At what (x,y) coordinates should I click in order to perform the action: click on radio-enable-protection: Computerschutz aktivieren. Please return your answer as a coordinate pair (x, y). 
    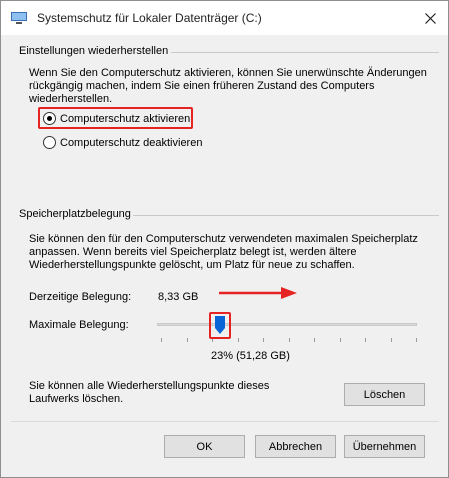
    Looking at the image, I should click on (116, 118).